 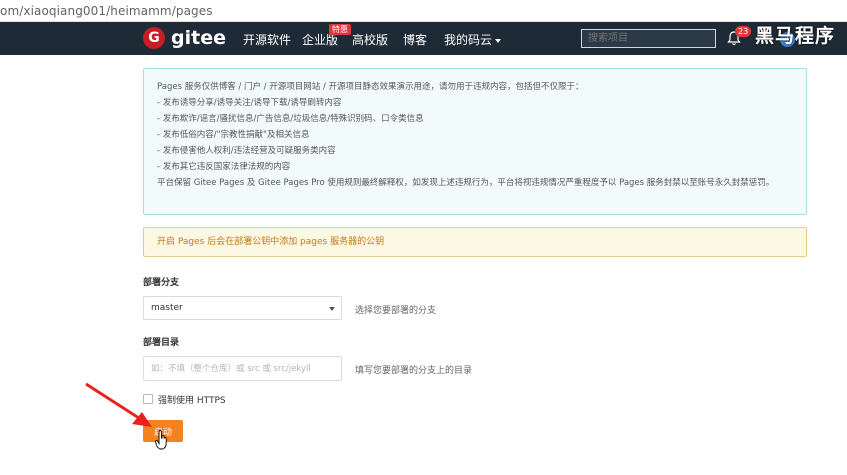 I want to click on top-navbar: G gitee 开源软件 企业版 特惠 高校版 博客 我的码云 23 + 小, so click(x=423, y=38).